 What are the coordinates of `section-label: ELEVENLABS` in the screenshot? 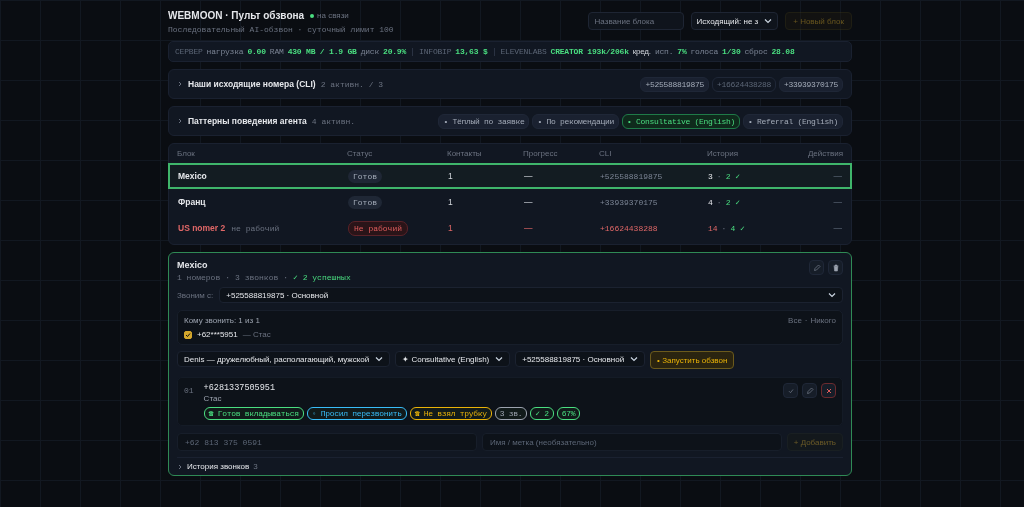 It's located at (523, 51).